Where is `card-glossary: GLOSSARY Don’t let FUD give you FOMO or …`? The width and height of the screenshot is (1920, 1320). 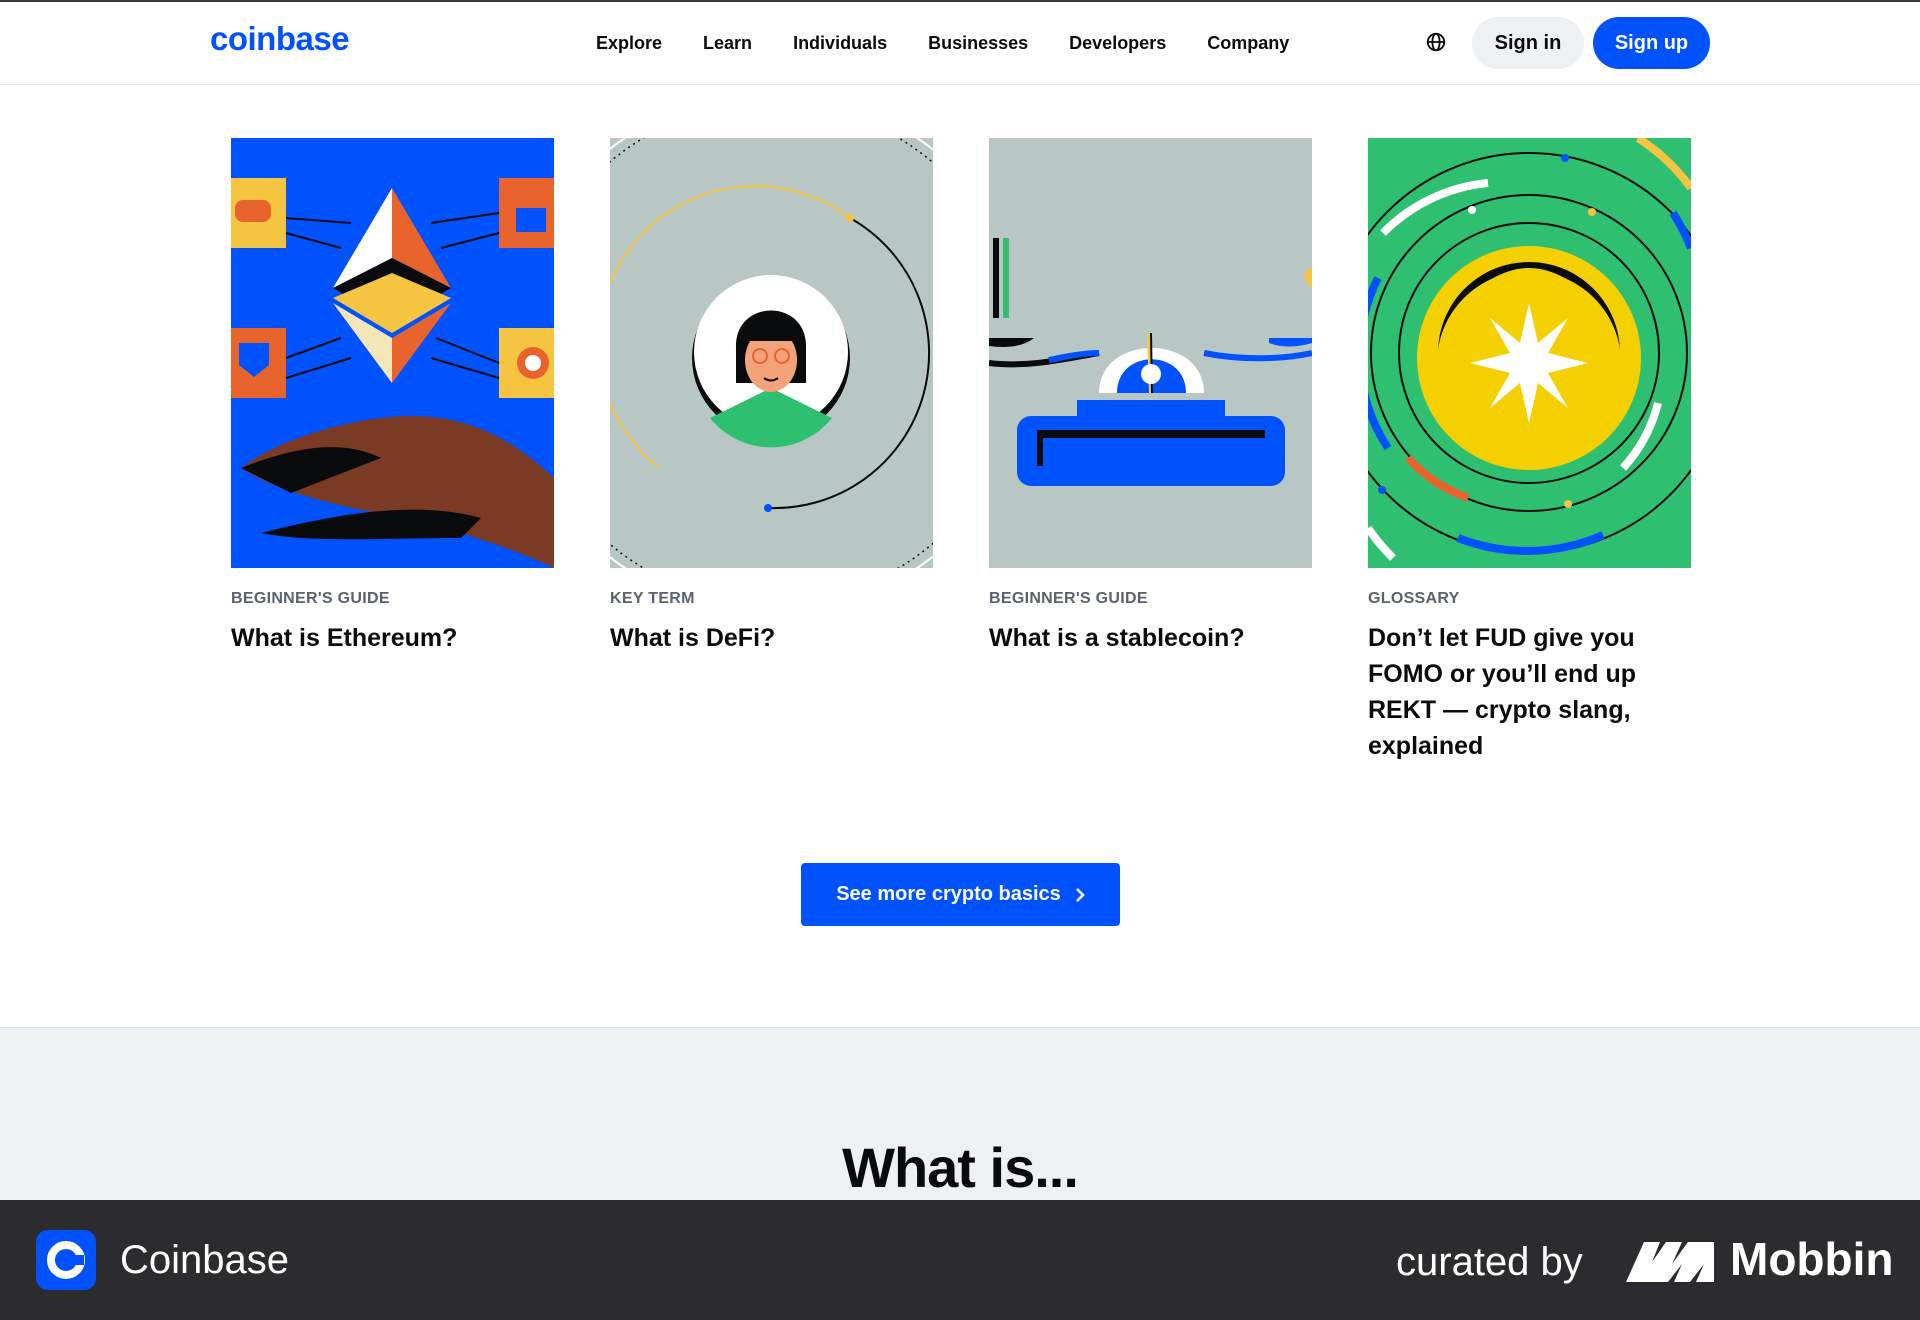
card-glossary: GLOSSARY Don’t let FUD give you FOMO or … is located at coordinates (1529, 451).